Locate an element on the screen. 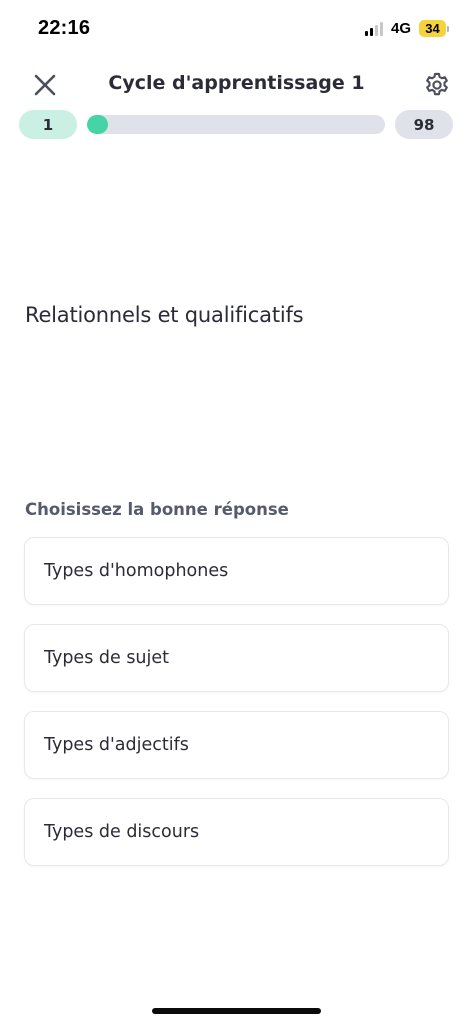 Image resolution: width=473 pixels, height=1024 pixels. status-indicators: 4G 34 is located at coordinates (406, 28).